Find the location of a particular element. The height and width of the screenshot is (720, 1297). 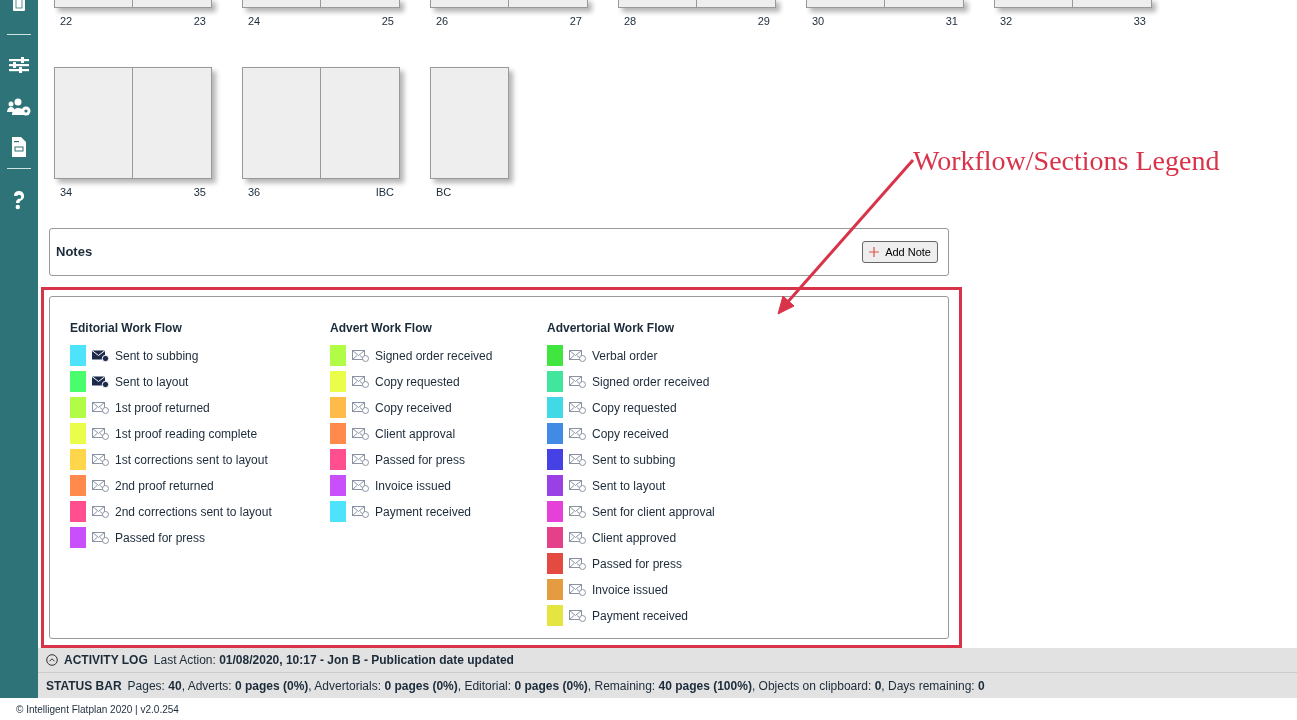

page-number: 32 is located at coordinates (1006, 21).